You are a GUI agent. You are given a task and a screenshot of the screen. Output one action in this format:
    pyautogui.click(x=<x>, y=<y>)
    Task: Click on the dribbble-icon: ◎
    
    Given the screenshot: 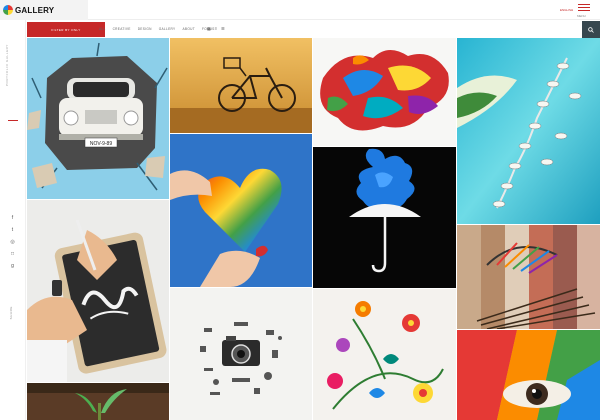 What is the action you would take?
    pyautogui.click(x=12, y=242)
    